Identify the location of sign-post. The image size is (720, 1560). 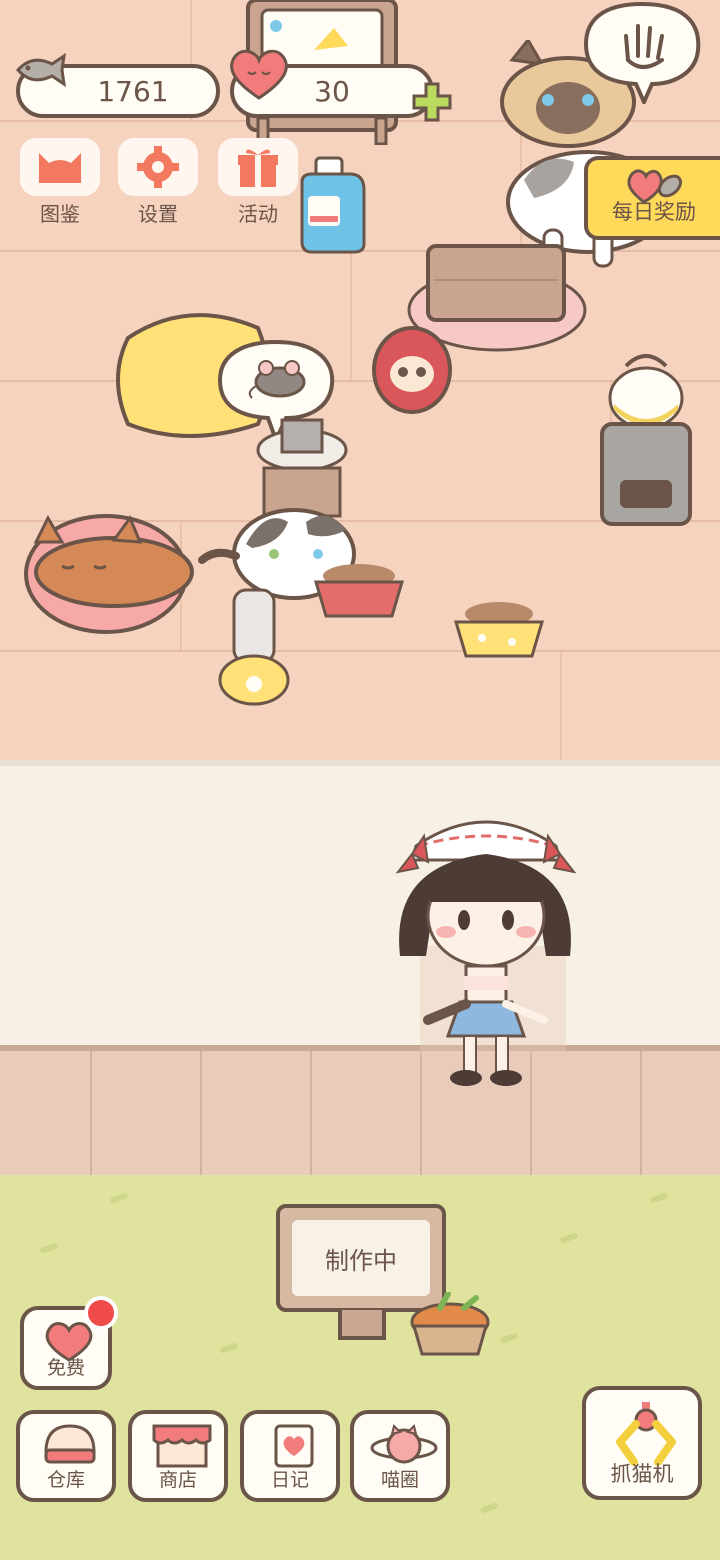
(362, 1325).